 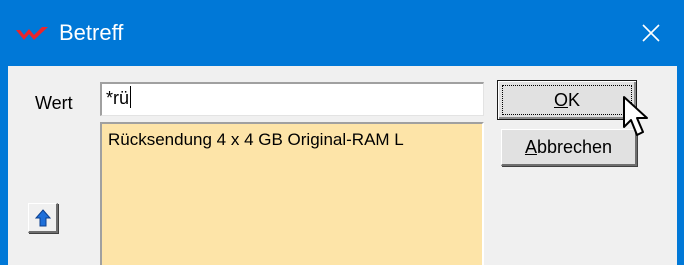 I want to click on window-title: Betreff, so click(x=91, y=32).